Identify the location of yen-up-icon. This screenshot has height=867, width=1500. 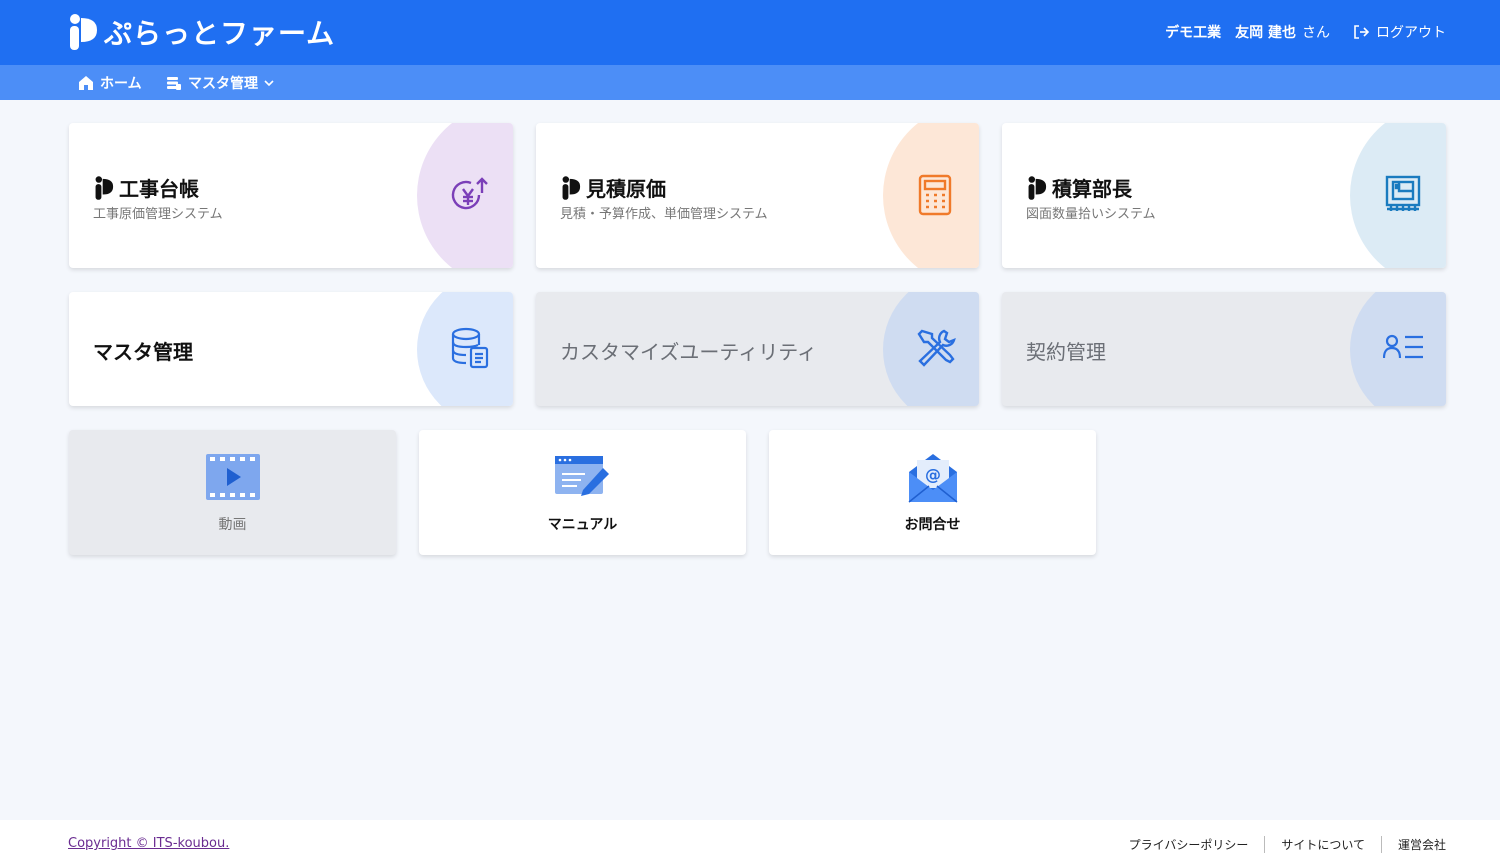
(469, 193).